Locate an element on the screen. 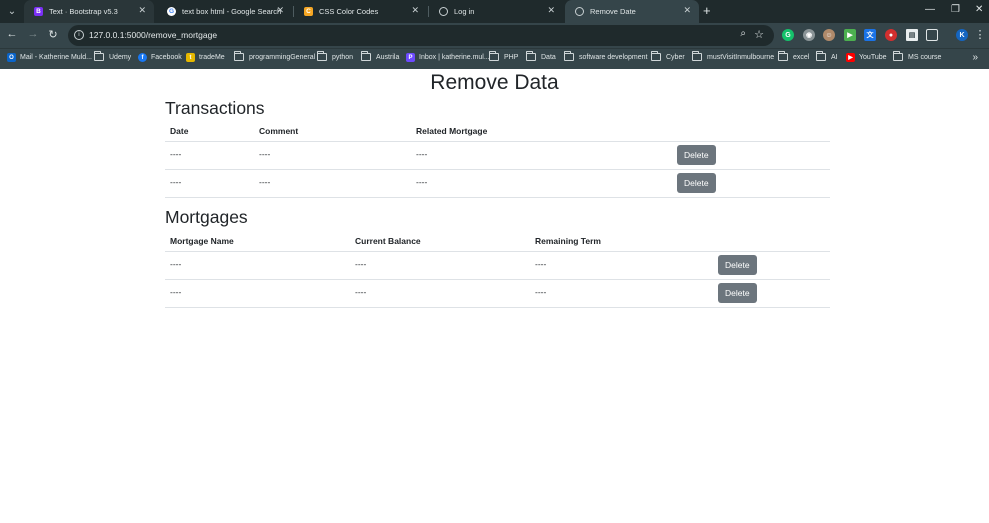 This screenshot has width=989, height=523. search-icon: ⌕ is located at coordinates (743, 33).